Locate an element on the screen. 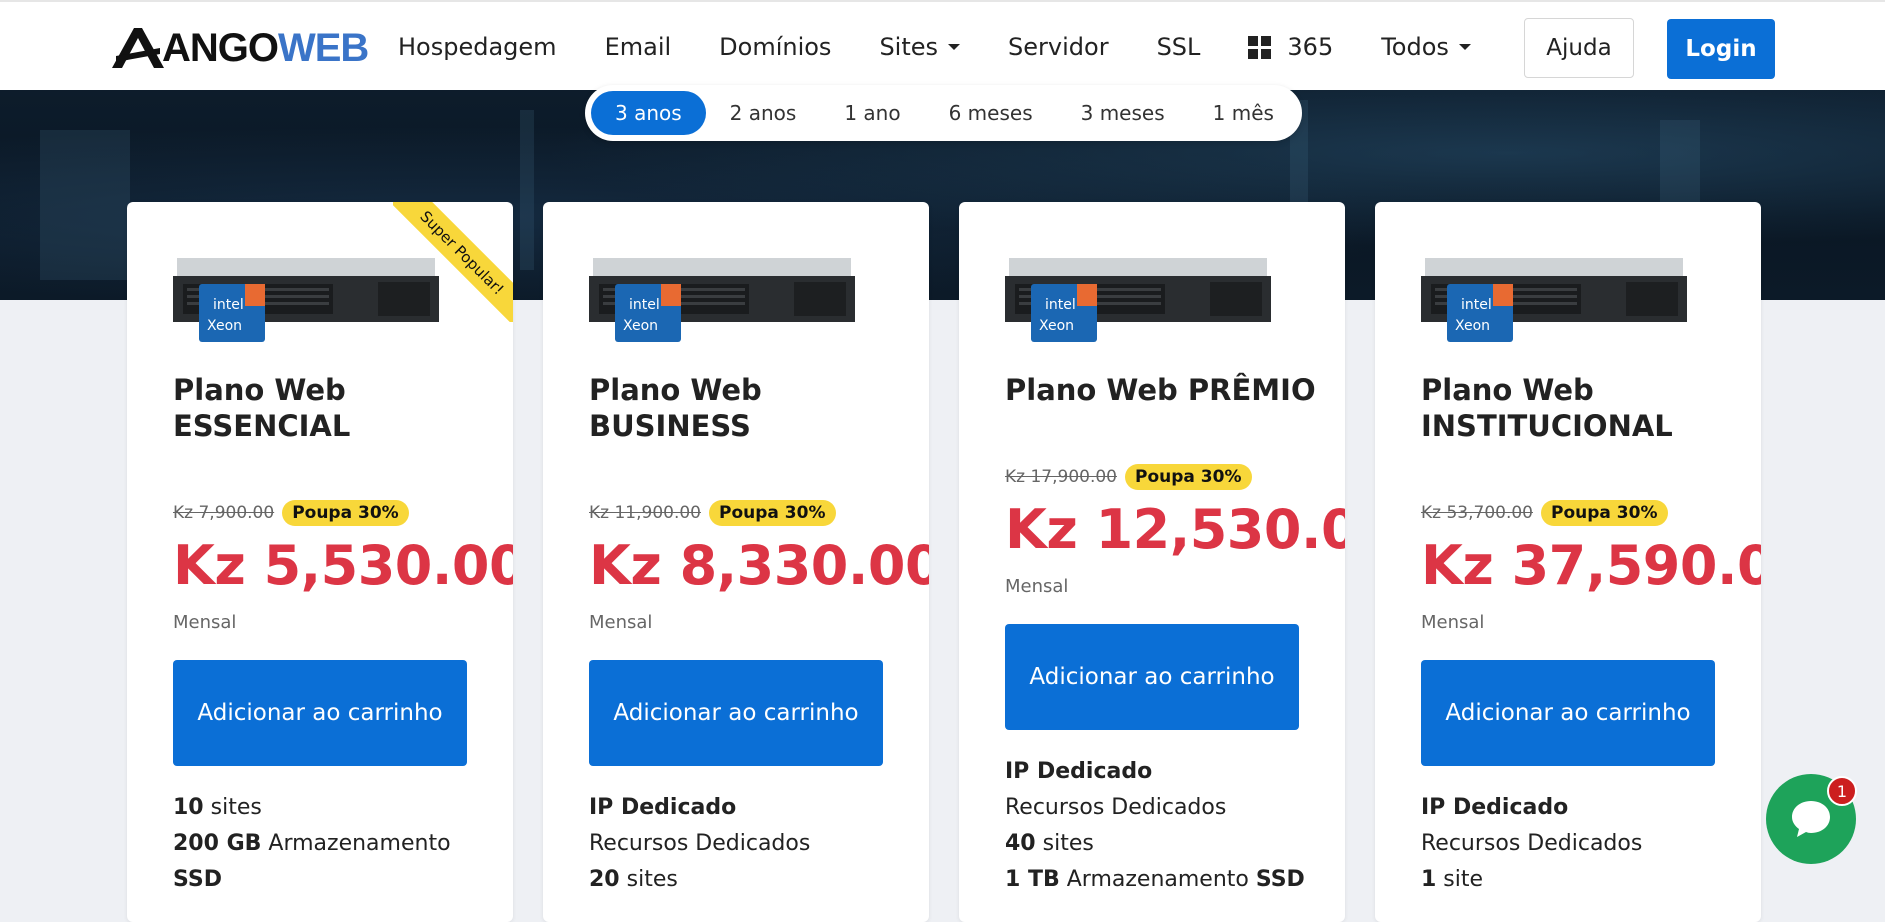 This screenshot has width=1885, height=922. nav-365: 365 is located at coordinates (1290, 47).